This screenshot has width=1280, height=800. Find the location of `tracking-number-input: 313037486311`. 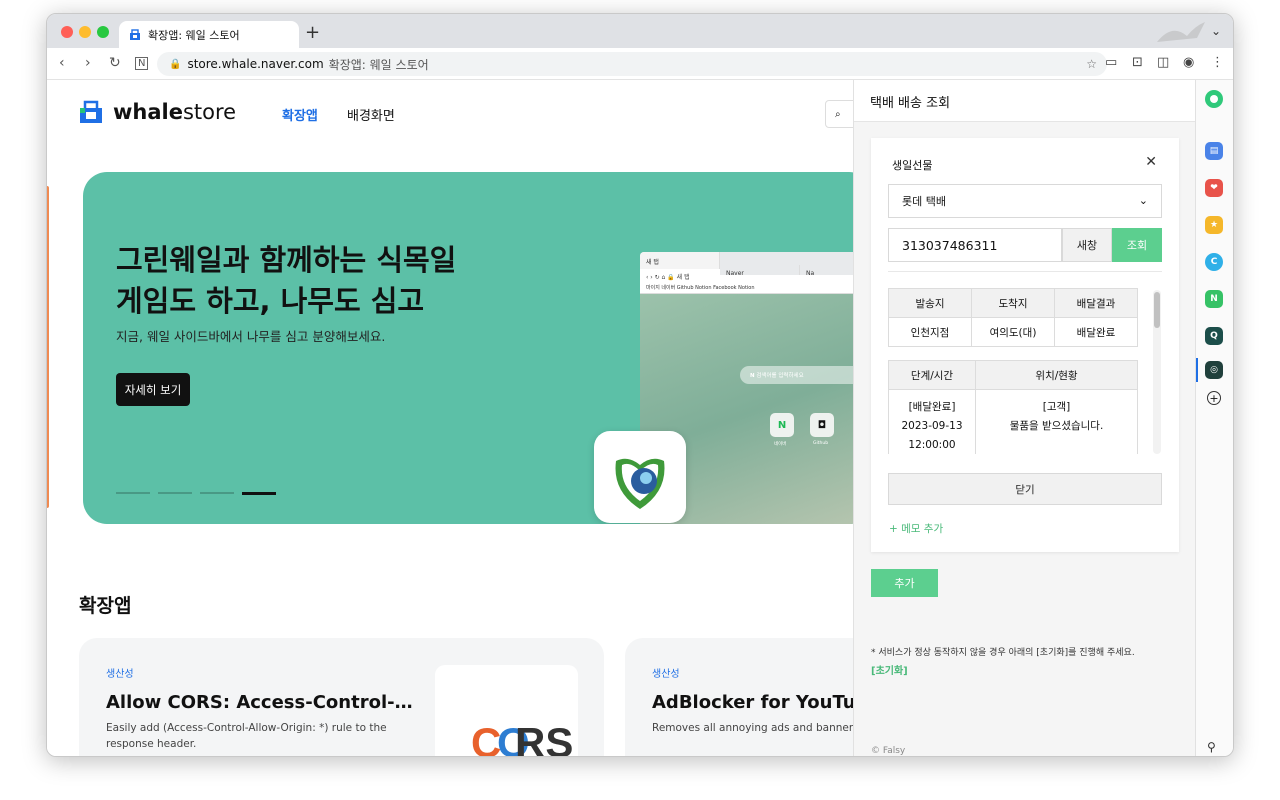

tracking-number-input: 313037486311 is located at coordinates (975, 245).